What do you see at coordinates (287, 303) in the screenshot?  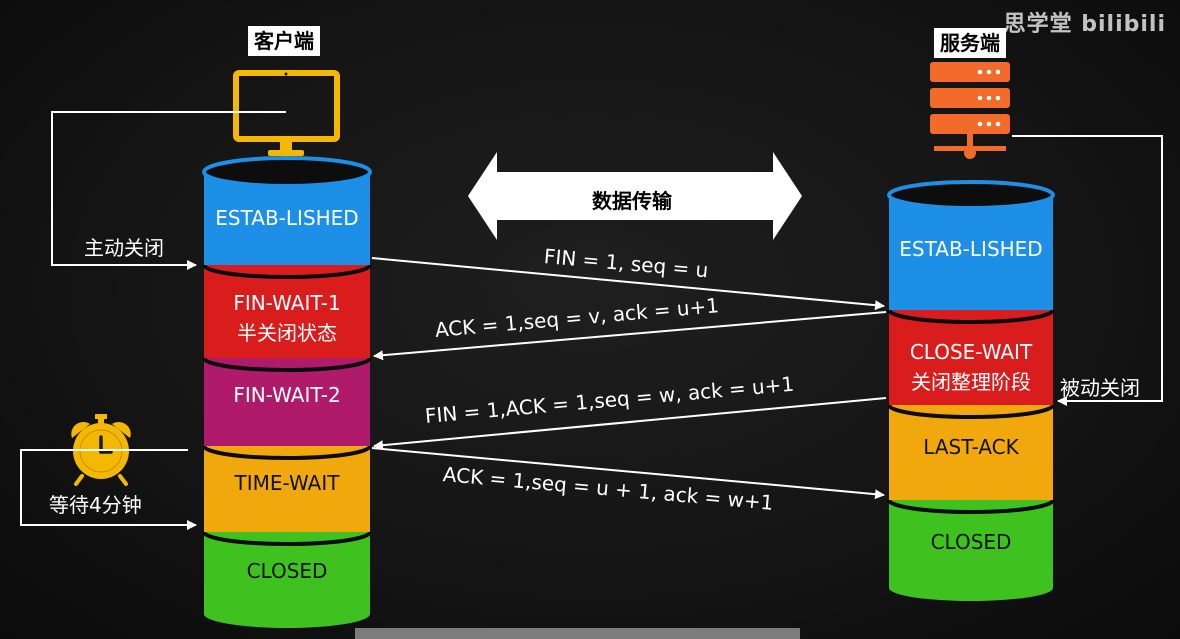 I see `client-state-fin-wait-1-label: FIN-WAIT-1` at bounding box center [287, 303].